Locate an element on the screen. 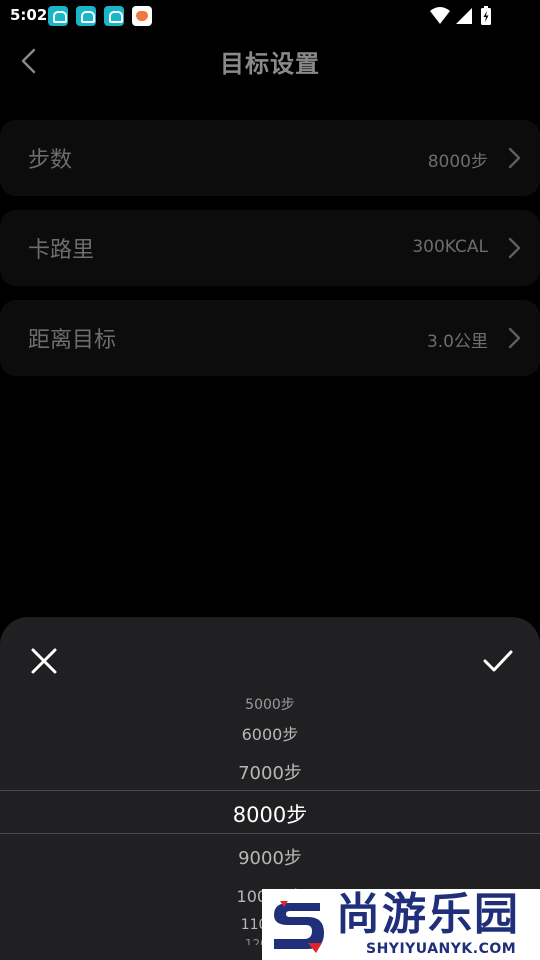 Image resolution: width=540 pixels, height=960 pixels. status-bar: 5:02 is located at coordinates (270, 16).